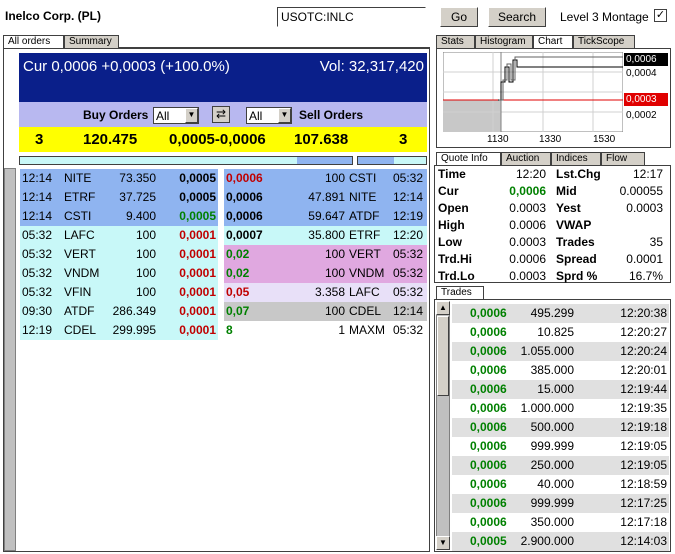 This screenshot has height=554, width=675. I want to click on order-price: 0,0006, so click(244, 178).